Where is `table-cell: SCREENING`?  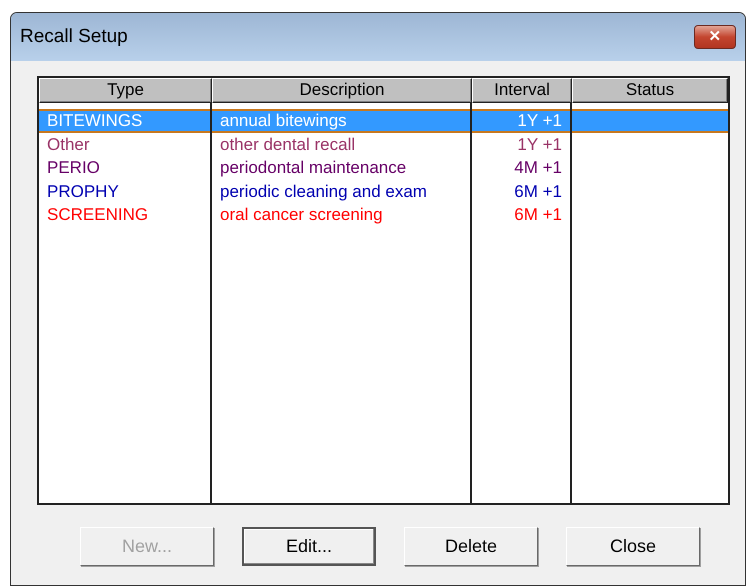
table-cell: SCREENING is located at coordinates (124, 214).